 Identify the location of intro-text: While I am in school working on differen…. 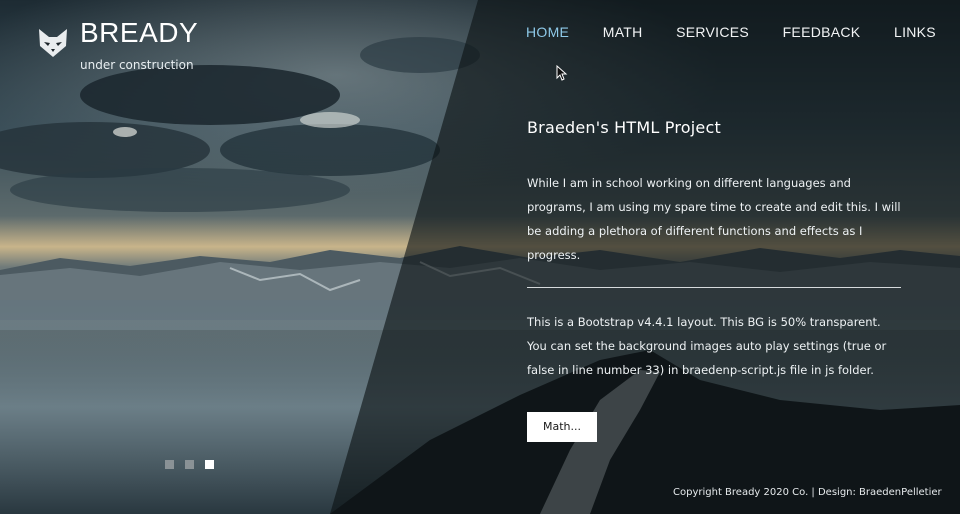
(714, 219).